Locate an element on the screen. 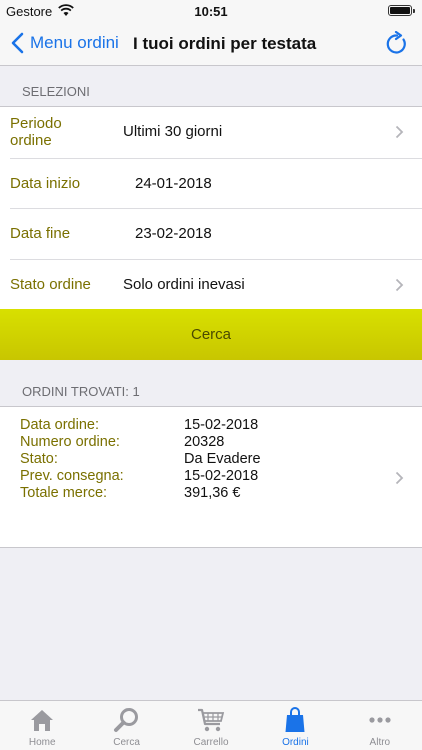 The height and width of the screenshot is (750, 422). end-date-value: 23-02-2018 is located at coordinates (173, 233).